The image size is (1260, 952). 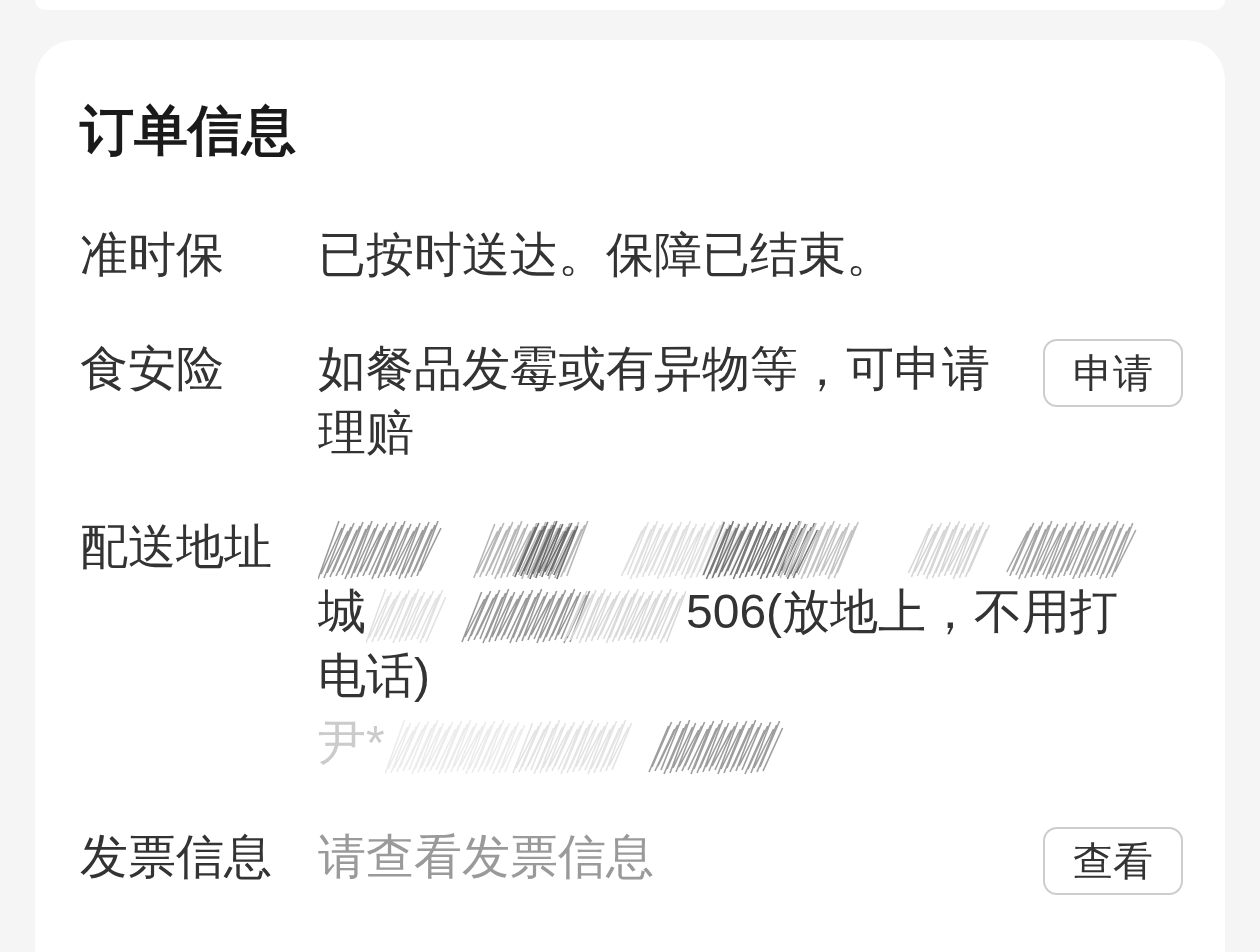 I want to click on row-label: 食安险, so click(x=152, y=368).